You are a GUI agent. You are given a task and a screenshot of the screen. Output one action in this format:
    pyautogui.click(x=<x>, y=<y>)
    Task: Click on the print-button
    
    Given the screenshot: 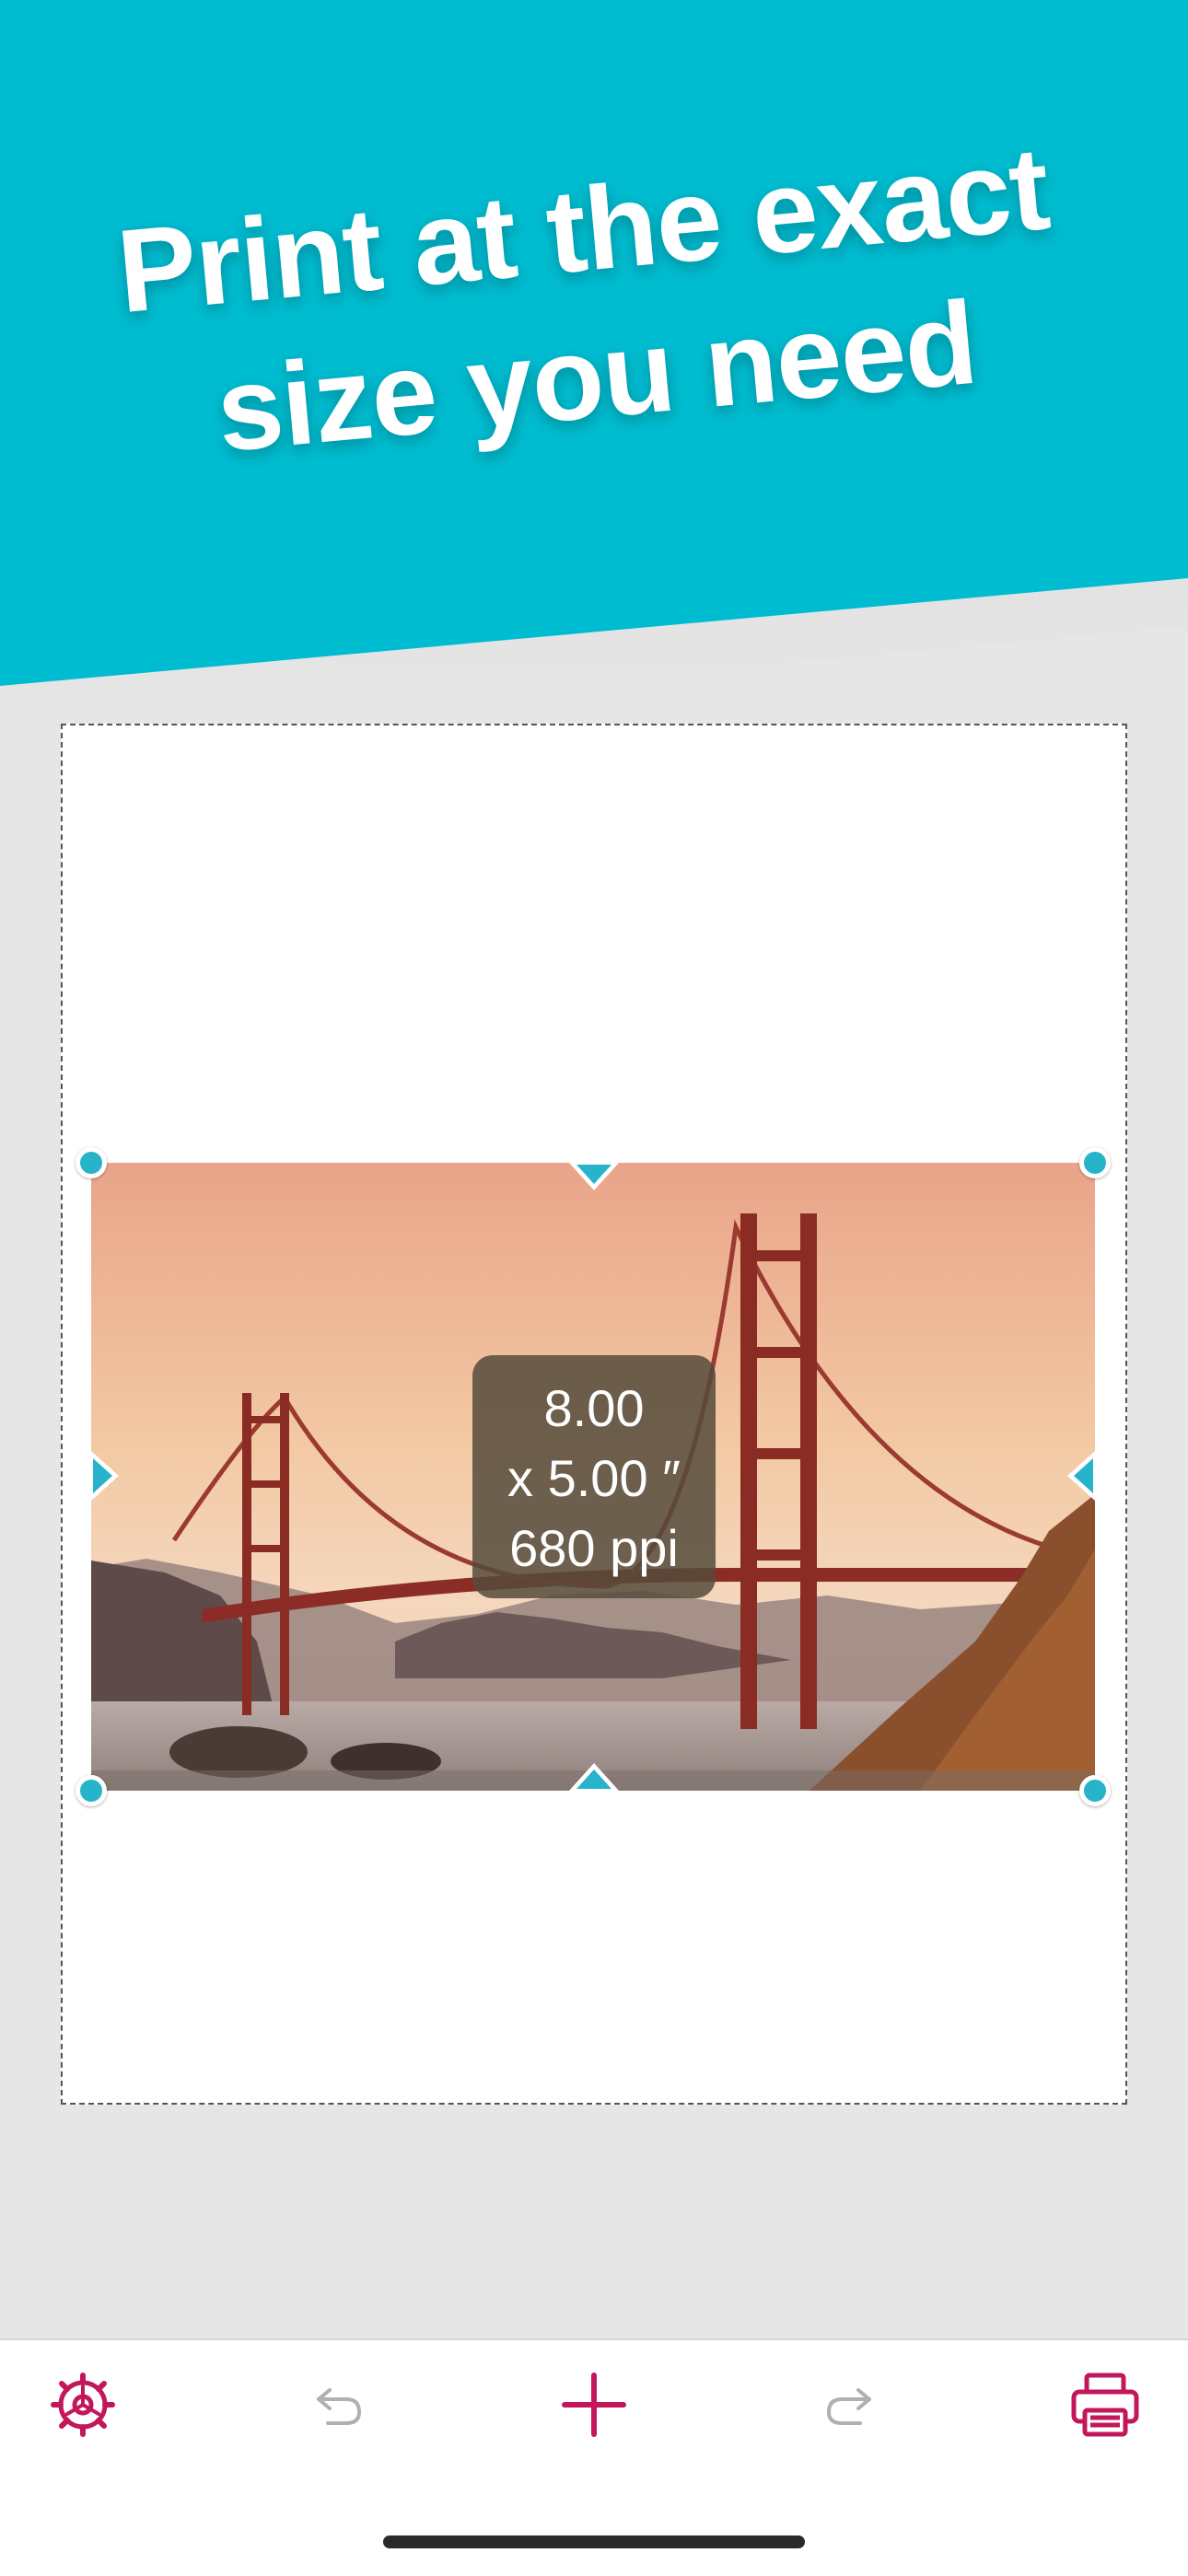 What is the action you would take?
    pyautogui.click(x=1105, y=2409)
    